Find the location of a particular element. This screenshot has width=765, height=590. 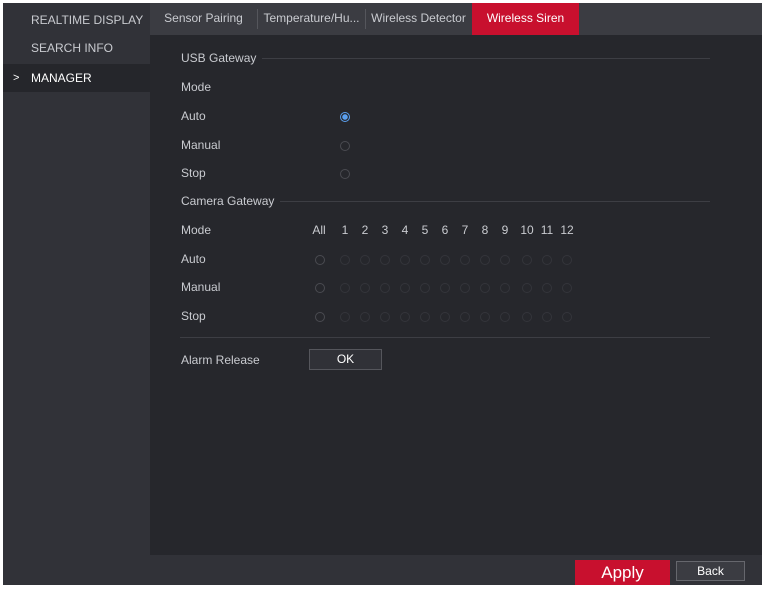

camera-auto-all-radio is located at coordinates (320, 260).